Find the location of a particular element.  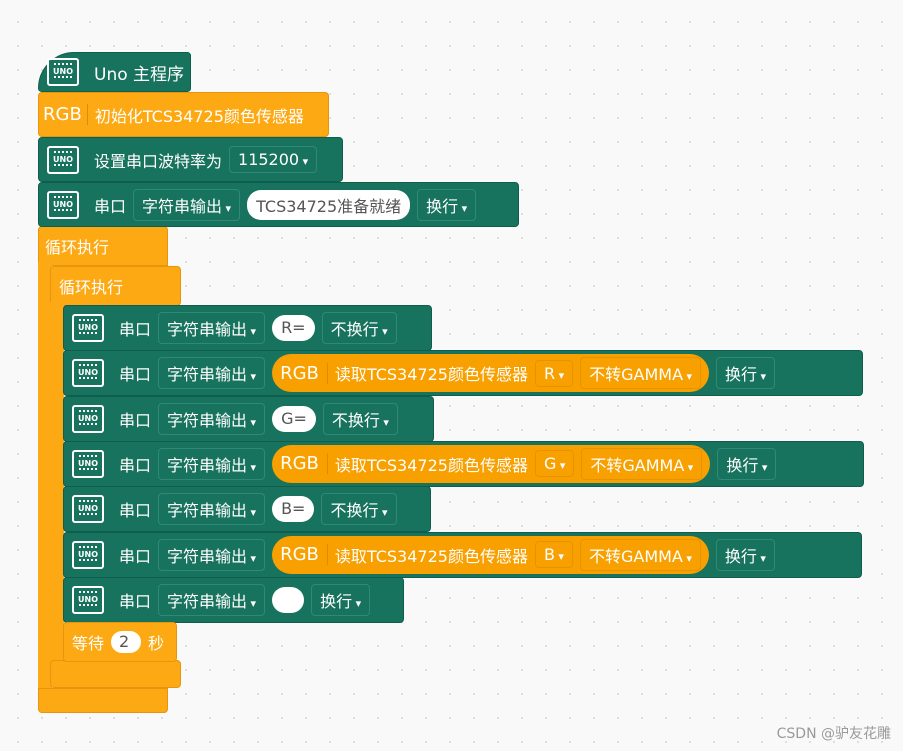

wait-block: 等待 2 秒 is located at coordinates (120, 642).